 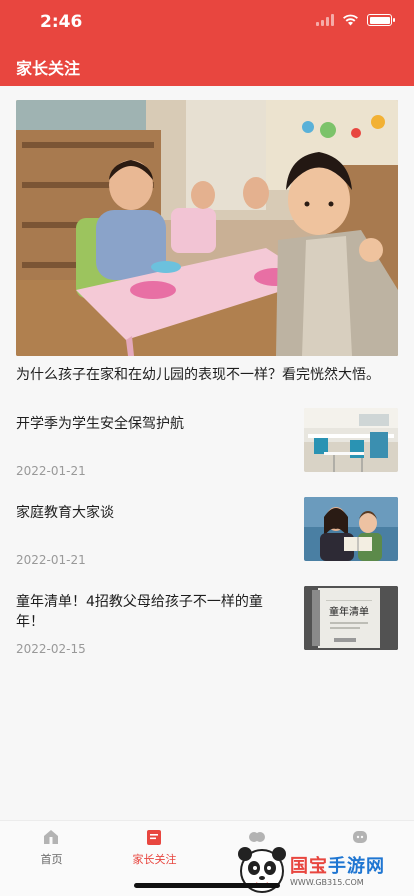 What do you see at coordinates (207, 535) in the screenshot?
I see `news-item: 家庭教育大家谈 2022-01-21` at bounding box center [207, 535].